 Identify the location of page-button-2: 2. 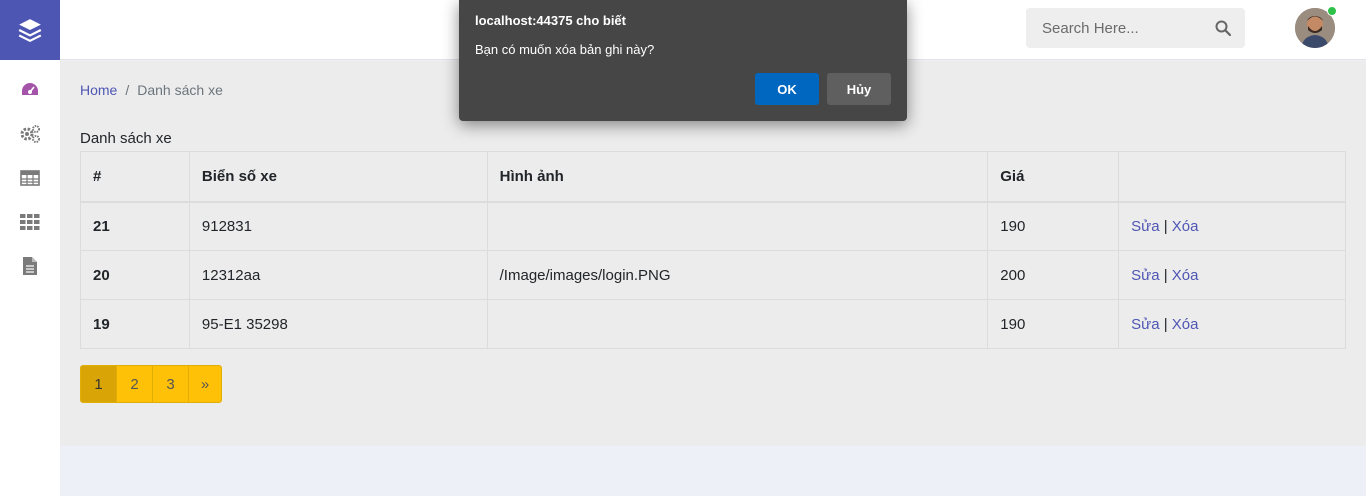
(134, 384).